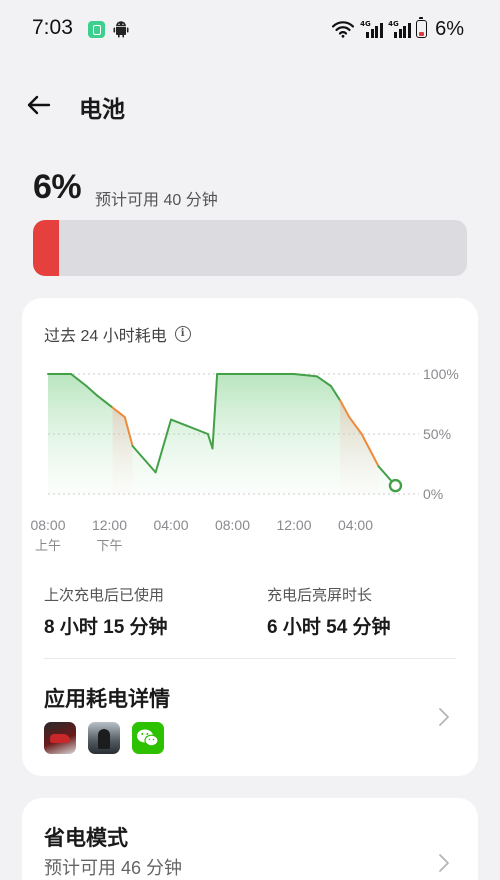 The image size is (500, 880). Describe the element at coordinates (107, 699) in the screenshot. I see `app-usage-details-title: 应用耗电详情` at that location.